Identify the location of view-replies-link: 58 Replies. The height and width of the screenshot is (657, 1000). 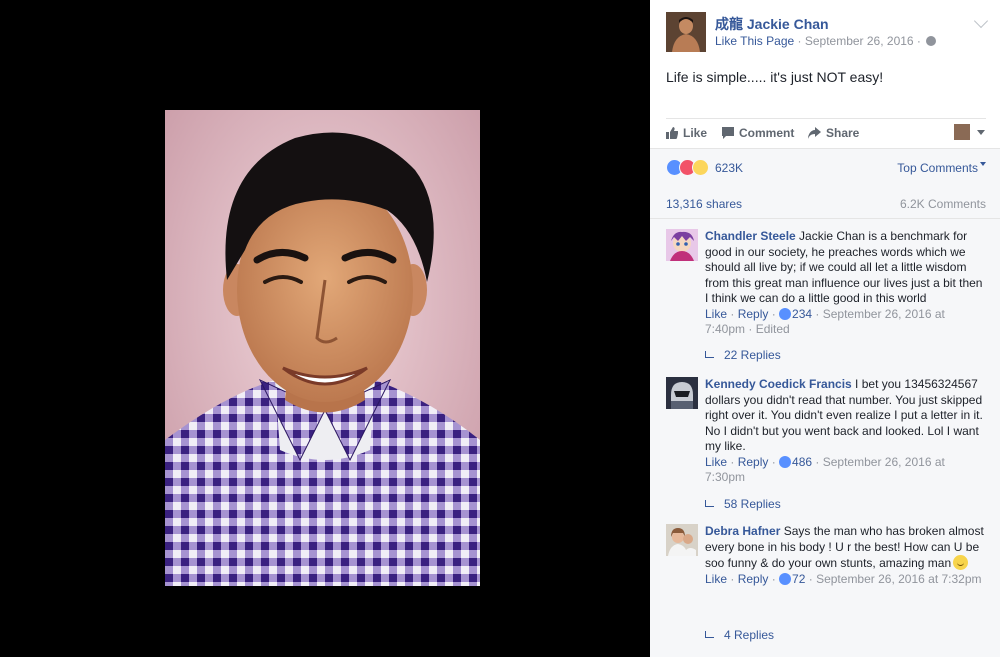
(743, 504).